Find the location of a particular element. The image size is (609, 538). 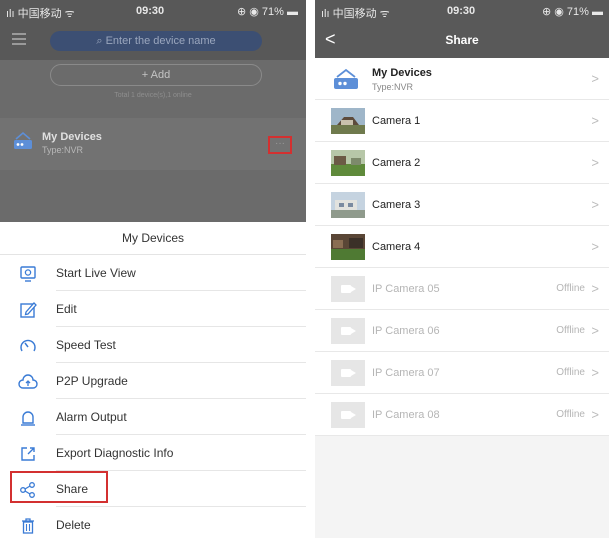

camera-name: IP Camera 06 is located at coordinates (406, 331).